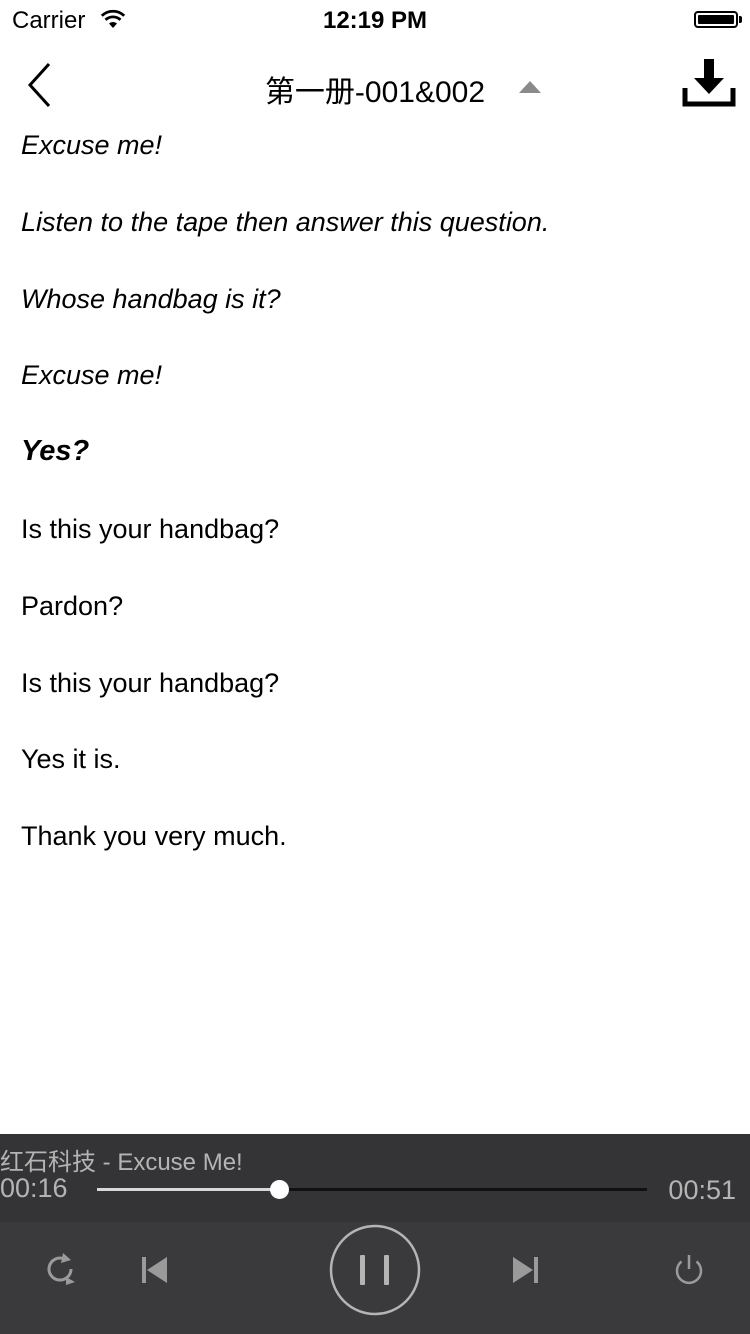 The image size is (750, 1334). I want to click on track-title: 红石科技 - Excuse Me!, so click(121, 1162).